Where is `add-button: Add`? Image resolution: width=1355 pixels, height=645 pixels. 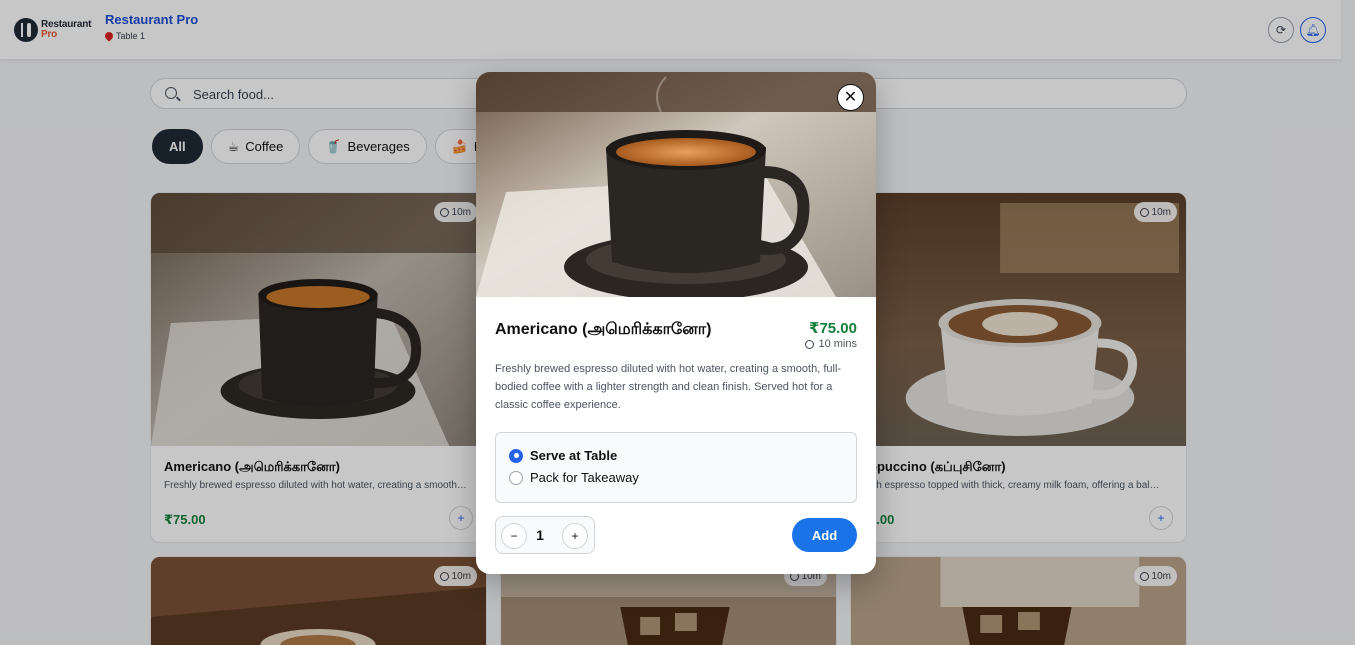 add-button: Add is located at coordinates (824, 535).